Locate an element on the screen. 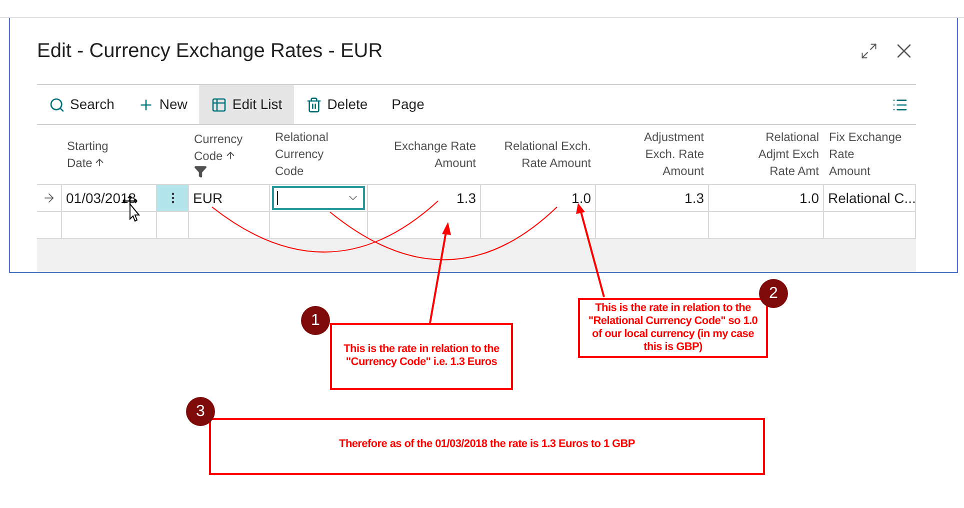 Image resolution: width=964 pixels, height=508 pixels. toolbar-button: New is located at coordinates (163, 104).